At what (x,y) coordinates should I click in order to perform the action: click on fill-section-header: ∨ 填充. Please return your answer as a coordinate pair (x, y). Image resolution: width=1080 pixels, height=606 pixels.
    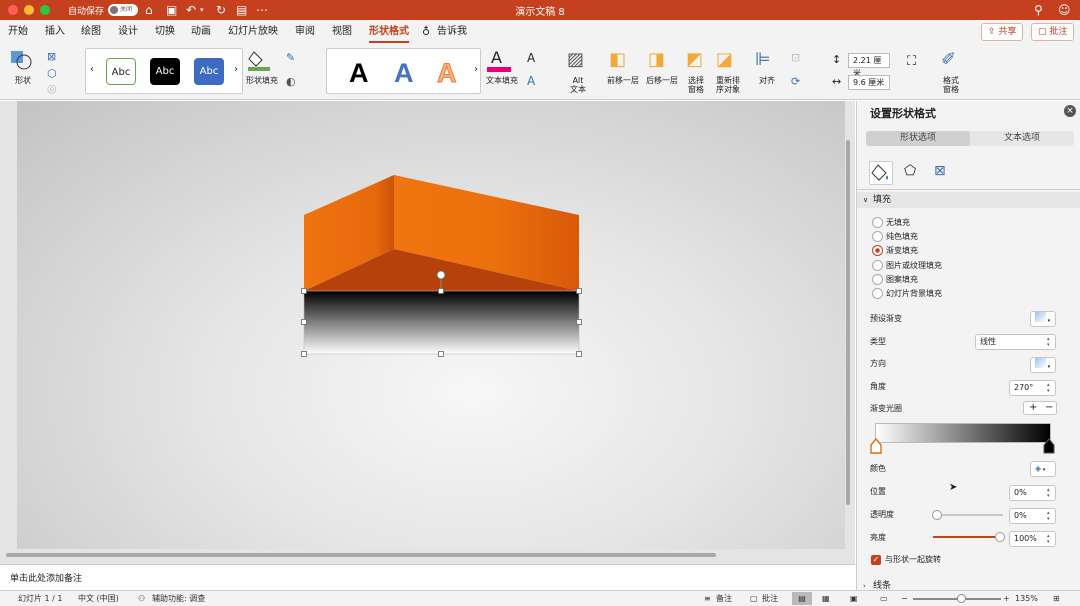
    Looking at the image, I should click on (968, 200).